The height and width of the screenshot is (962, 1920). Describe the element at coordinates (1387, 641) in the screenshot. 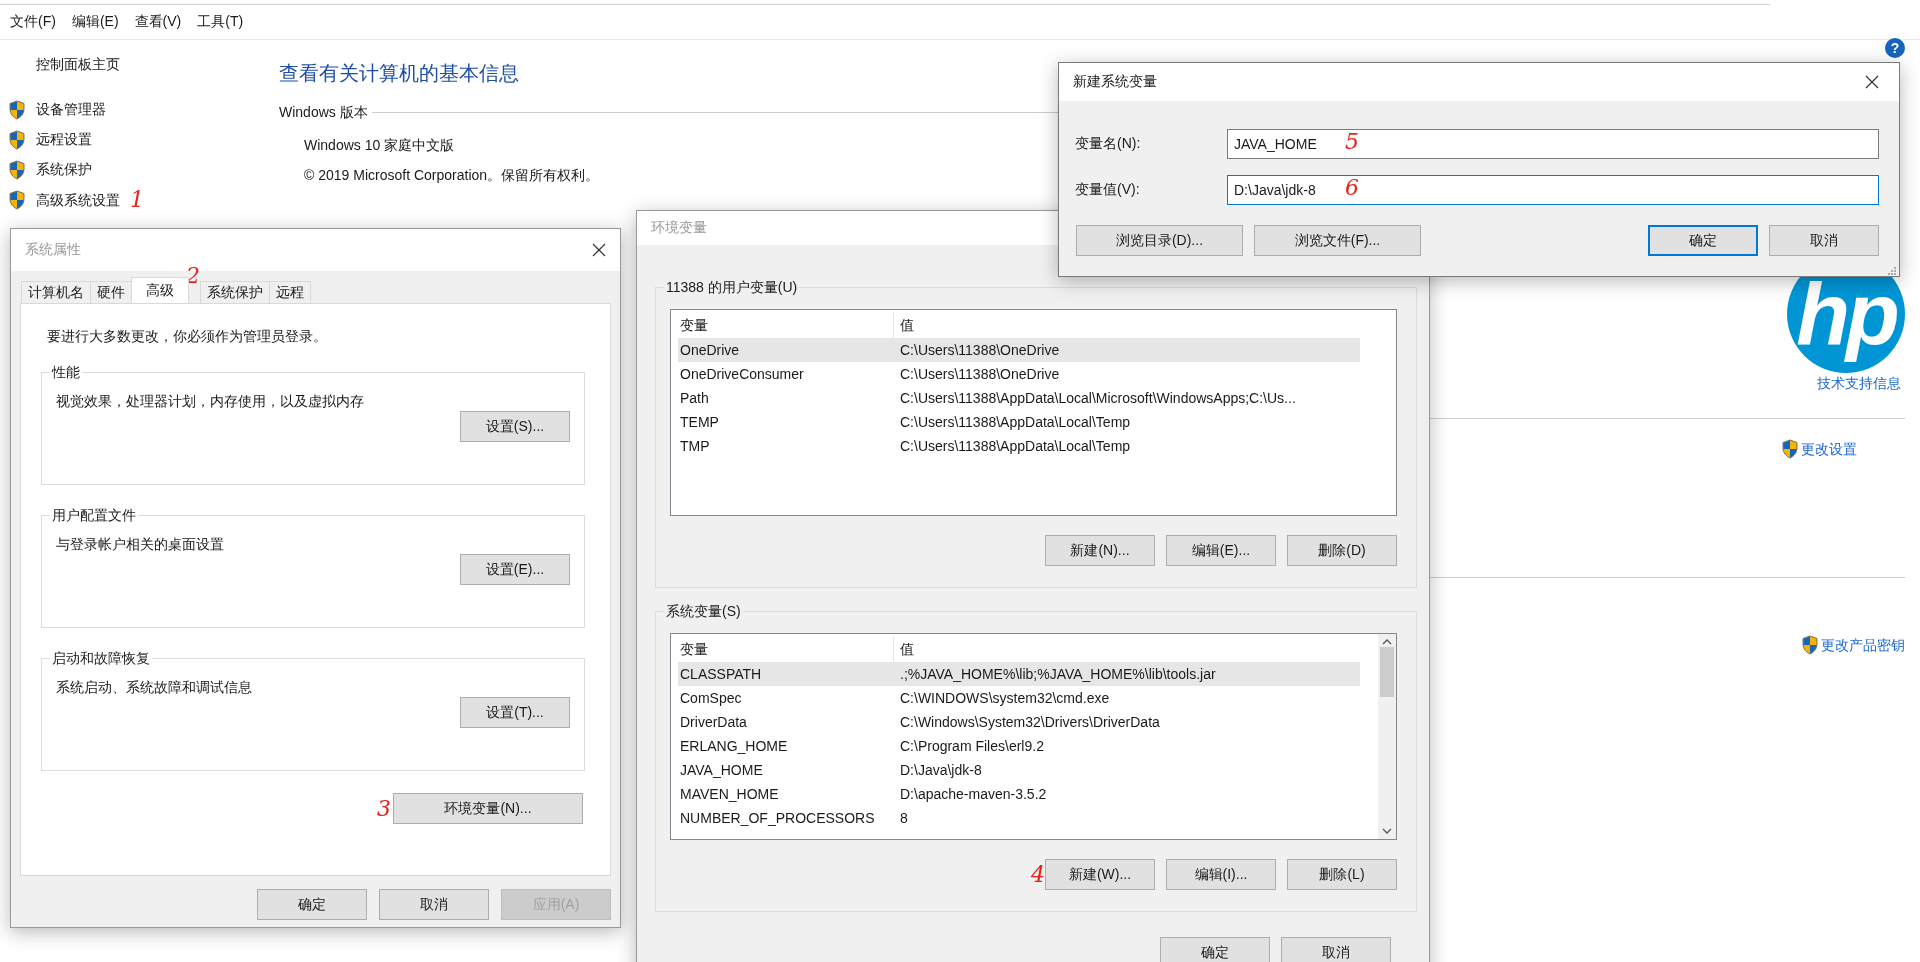

I see `chevron-up-icon` at that location.